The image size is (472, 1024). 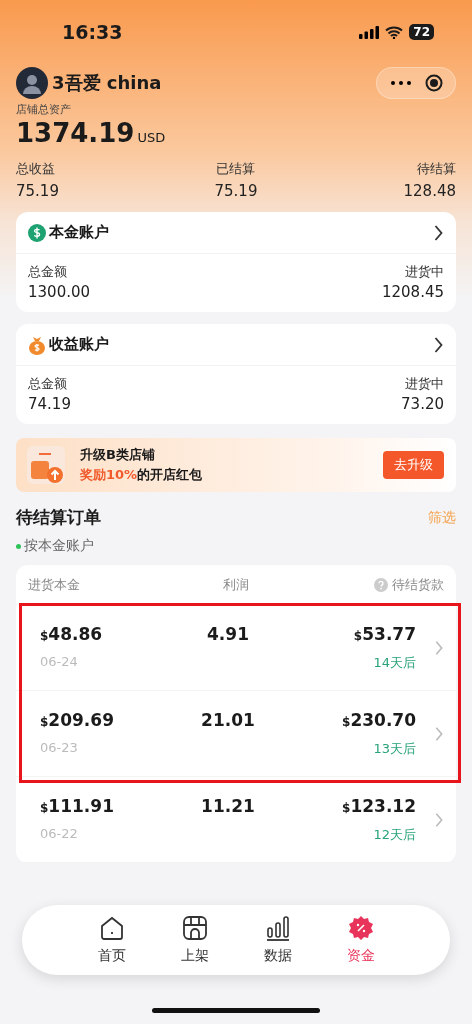 I want to click on bar-chart-icon, so click(x=277, y=928).